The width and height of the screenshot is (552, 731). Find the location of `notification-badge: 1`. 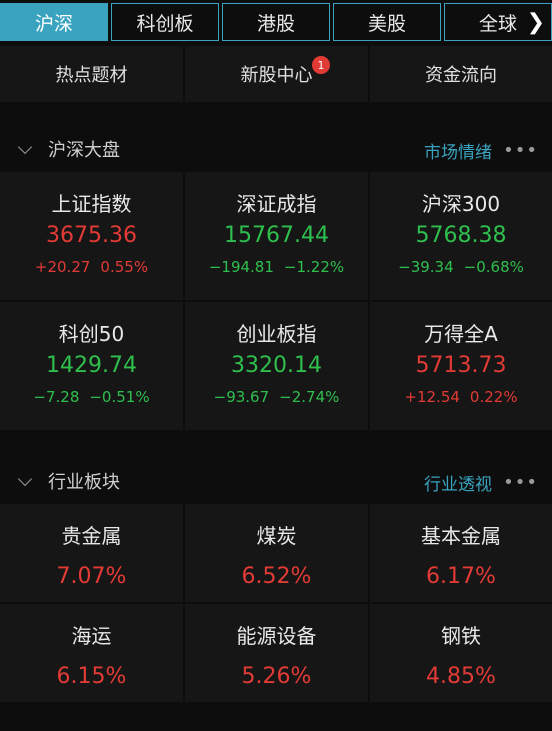

notification-badge: 1 is located at coordinates (321, 65).